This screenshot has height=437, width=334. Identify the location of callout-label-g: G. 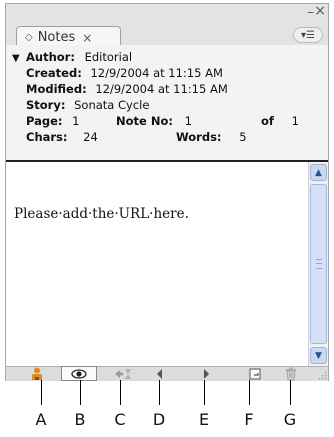
(290, 419).